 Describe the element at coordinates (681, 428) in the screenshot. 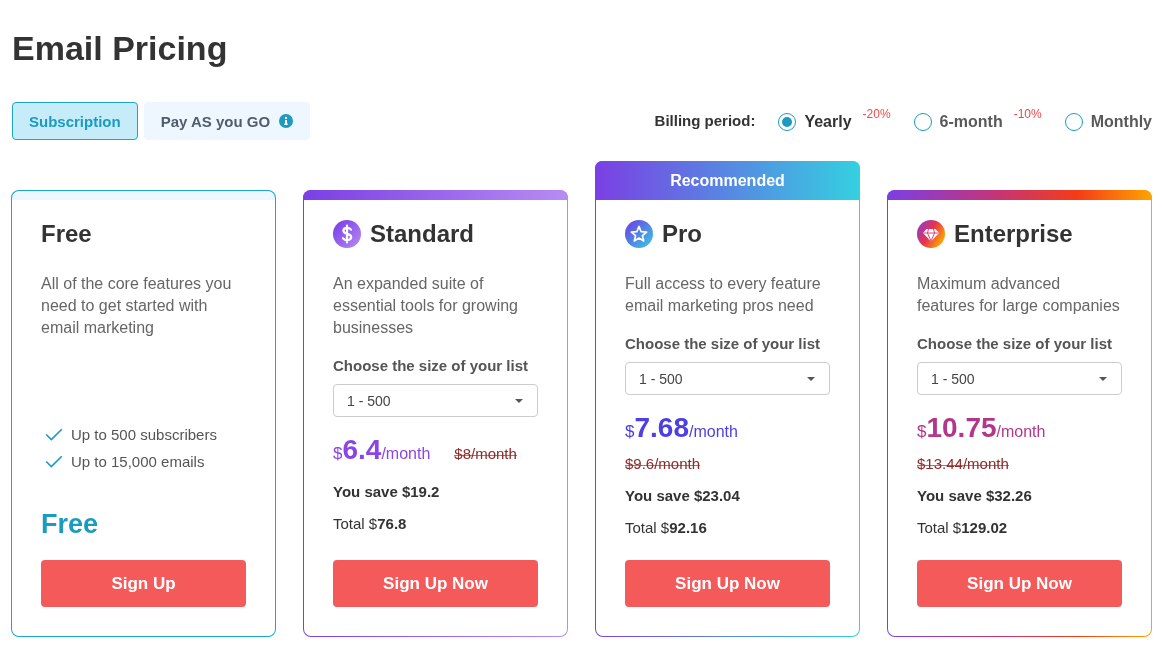

I see `price: $7.68/month` at that location.